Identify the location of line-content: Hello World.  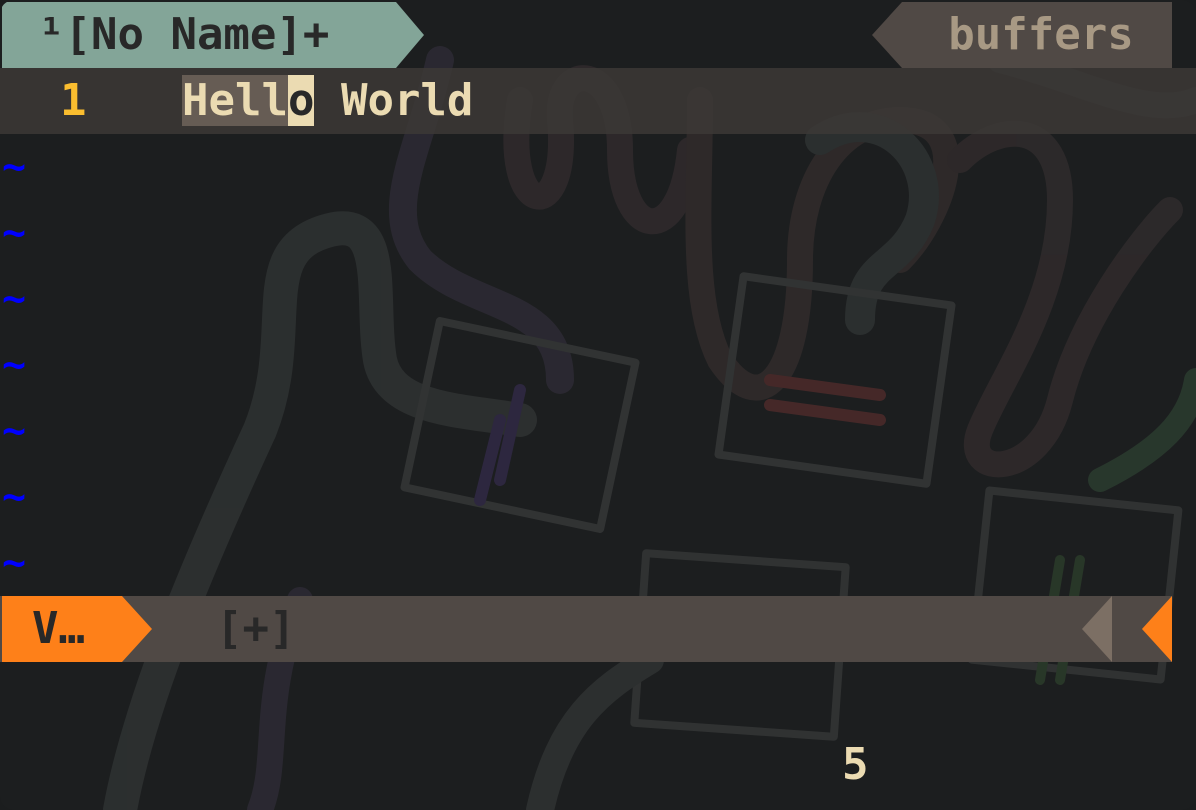
(327, 101).